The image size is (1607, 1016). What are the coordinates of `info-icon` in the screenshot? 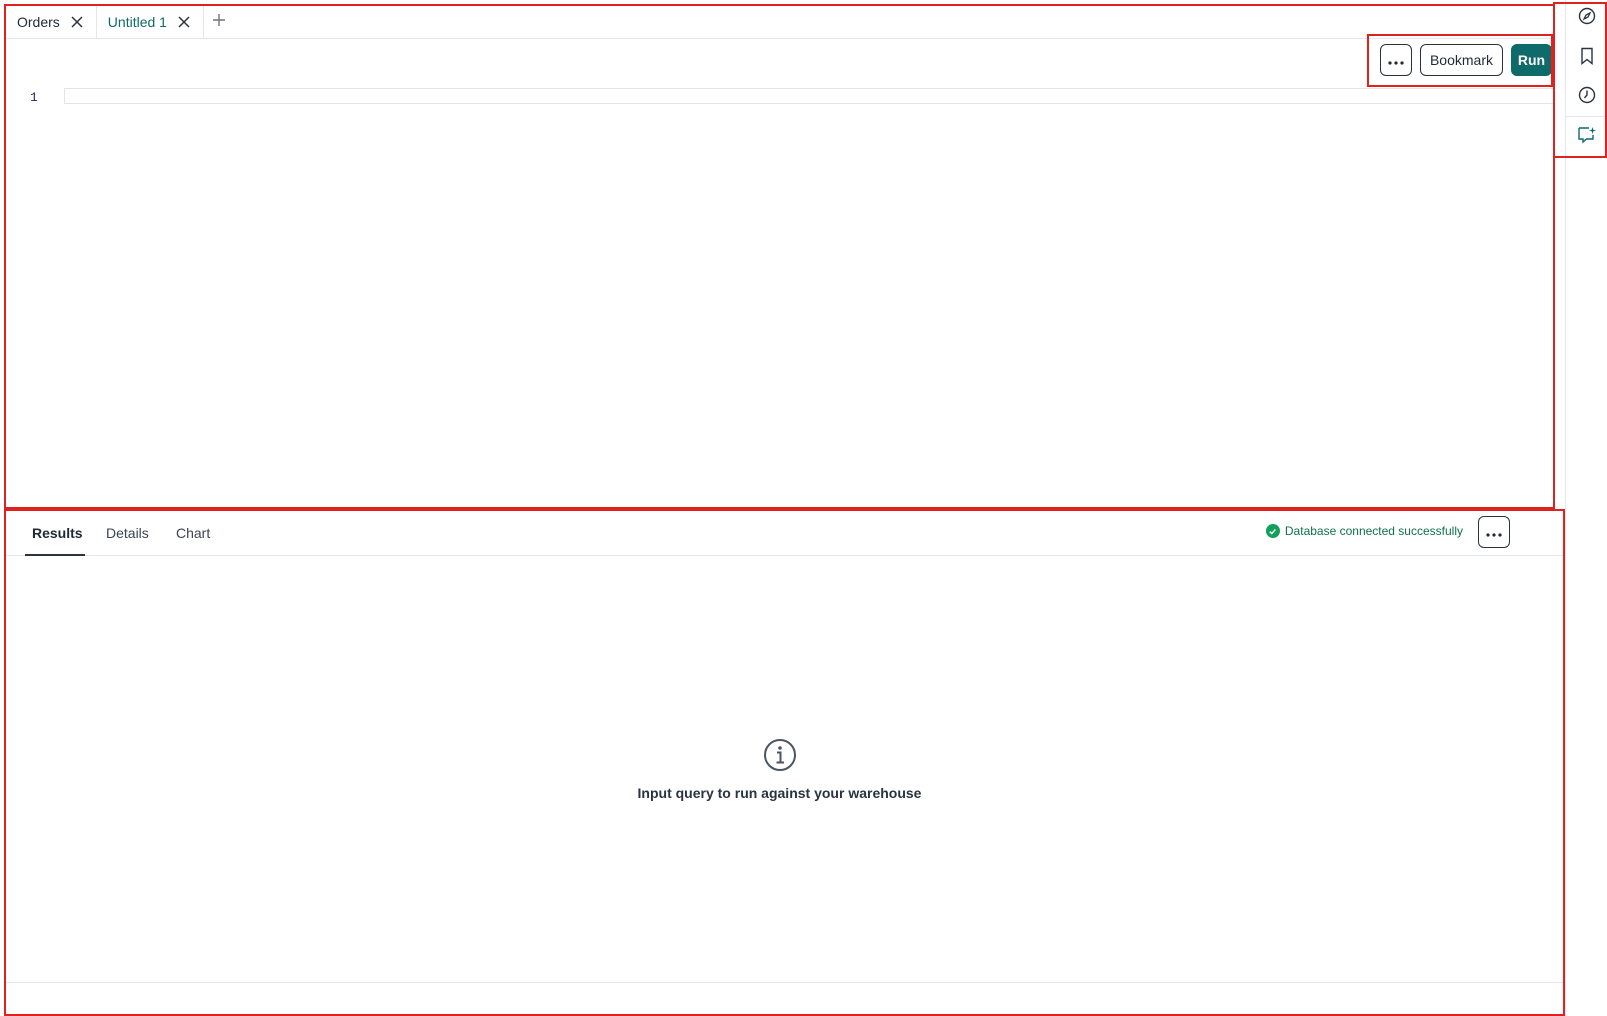 It's located at (780, 757).